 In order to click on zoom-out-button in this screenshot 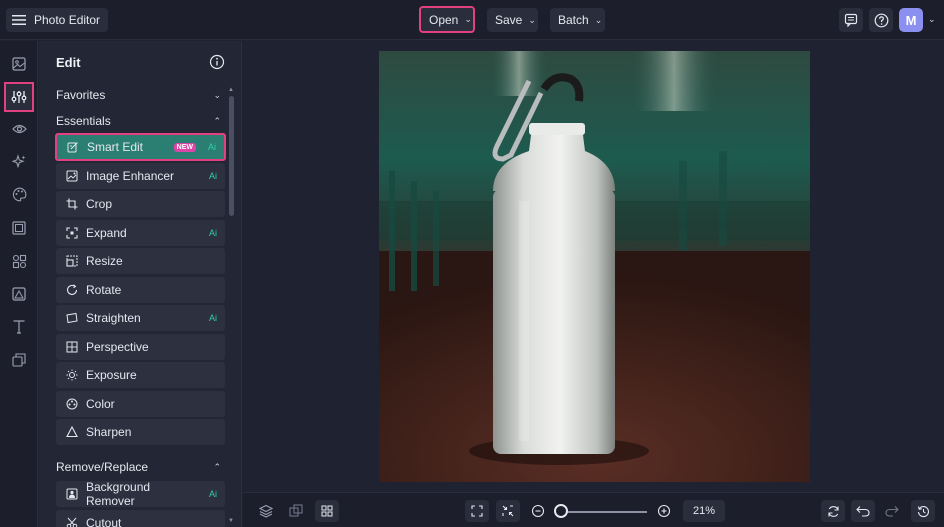, I will do `click(538, 511)`.